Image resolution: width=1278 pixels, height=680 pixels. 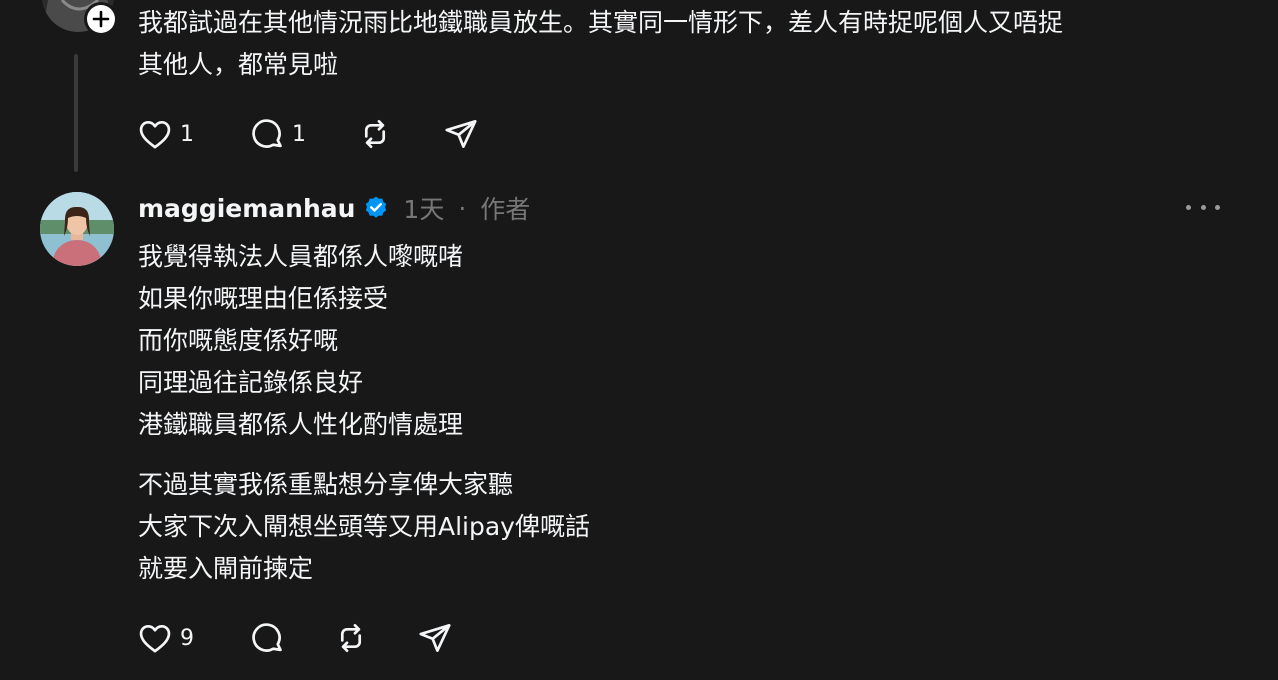 What do you see at coordinates (376, 208) in the screenshot?
I see `verified-badge-icon` at bounding box center [376, 208].